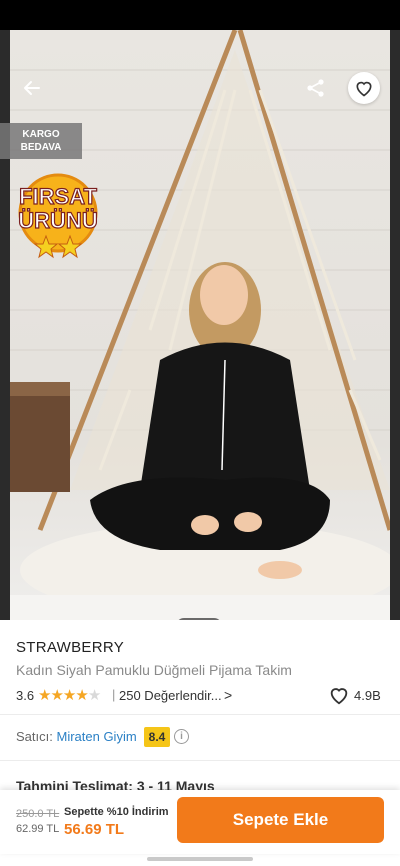  What do you see at coordinates (57, 220) in the screenshot?
I see `deal-badge-line2: ÜRÜNÜ` at bounding box center [57, 220].